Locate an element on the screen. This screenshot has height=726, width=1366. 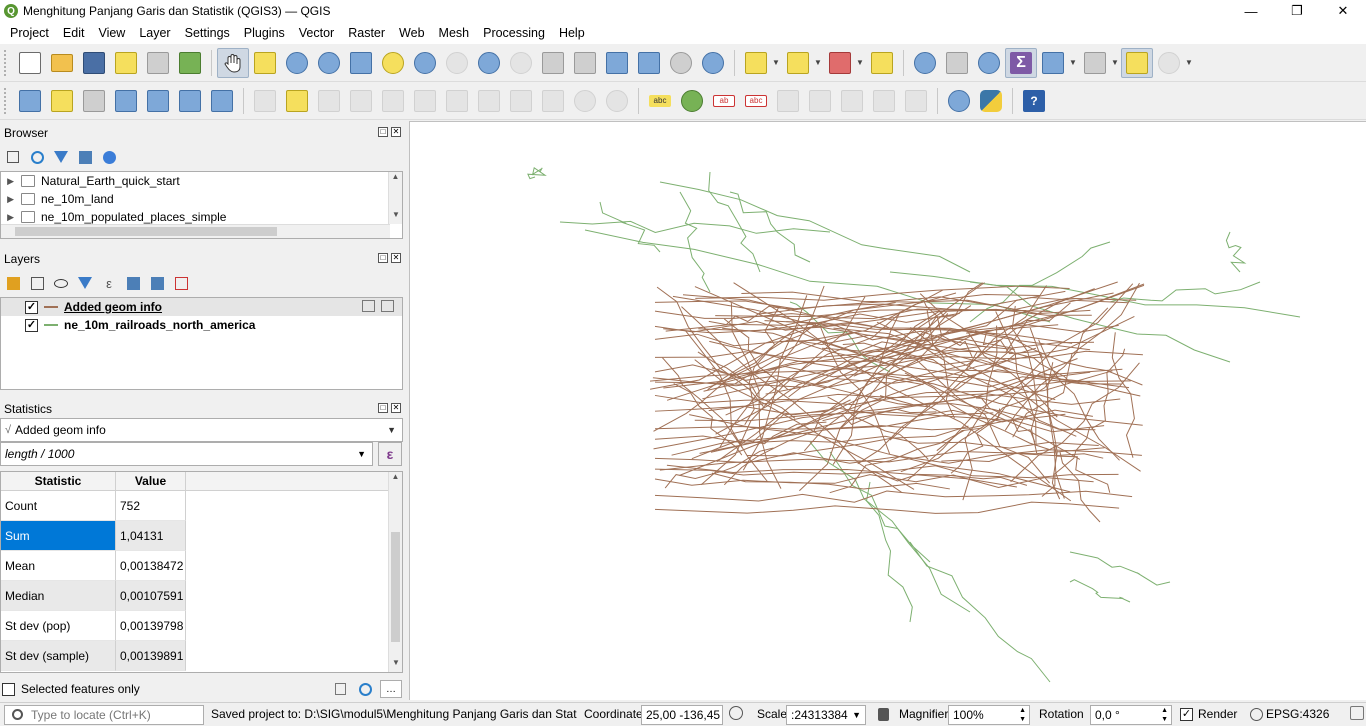
new-virtual-layer-button is located at coordinates (190, 101).